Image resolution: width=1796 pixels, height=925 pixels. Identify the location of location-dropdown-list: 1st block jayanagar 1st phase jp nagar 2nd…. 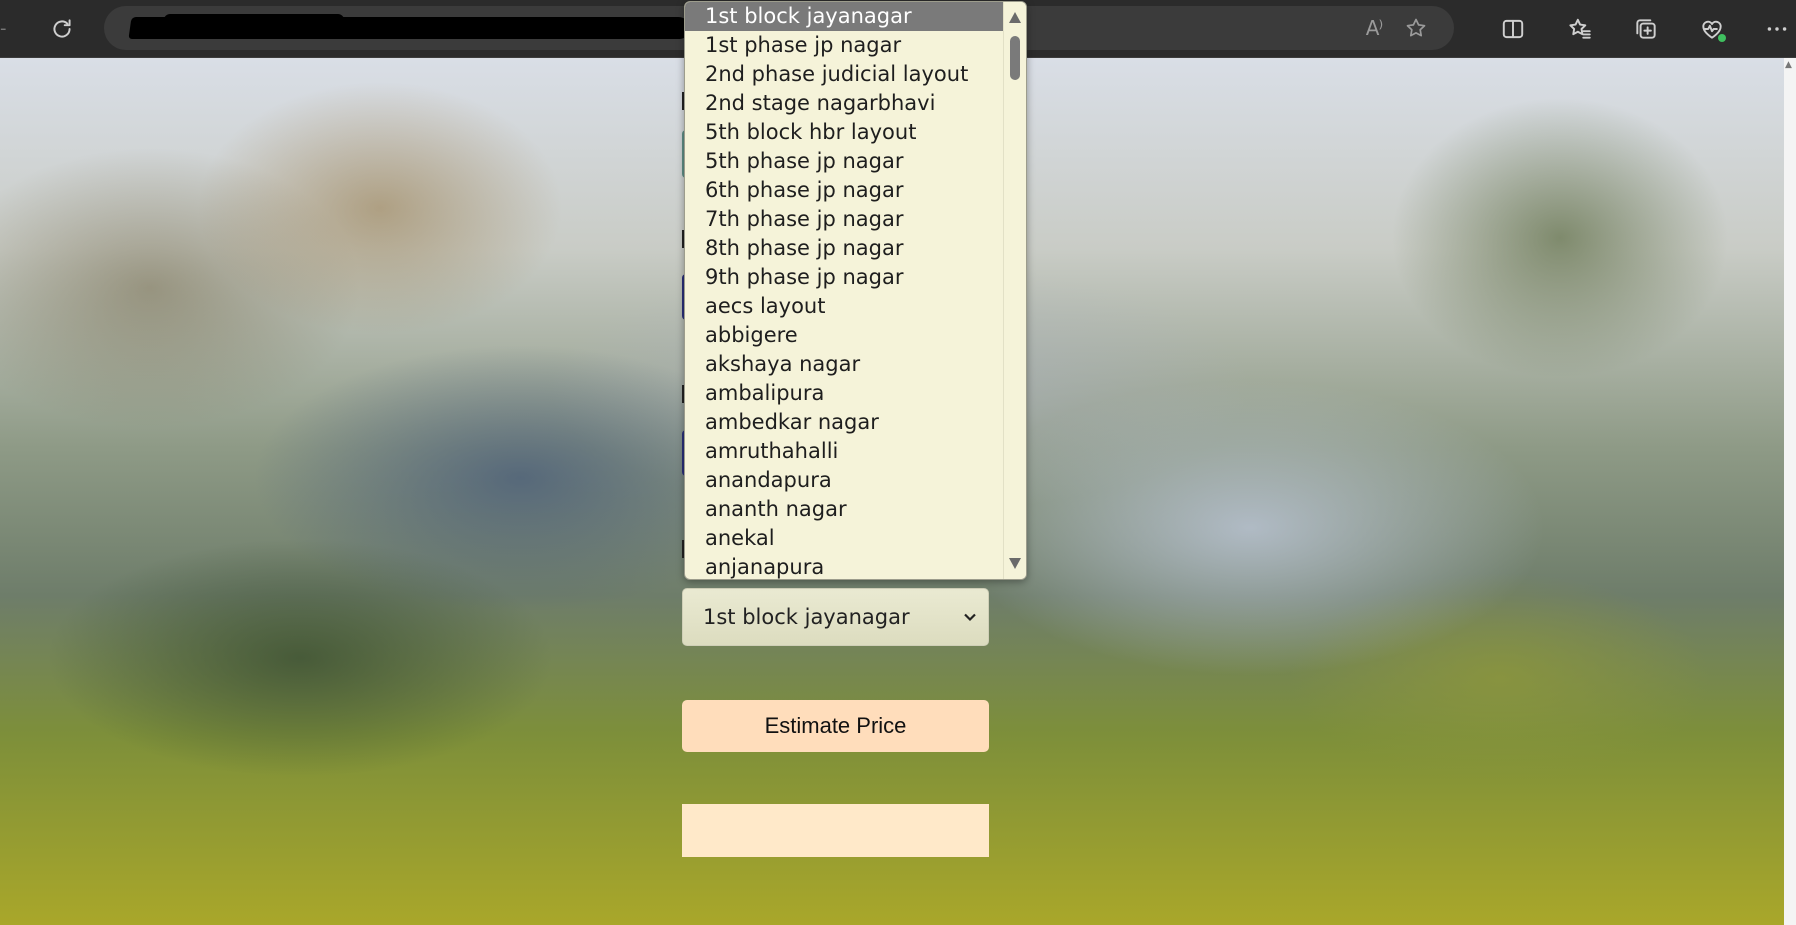
(855, 290).